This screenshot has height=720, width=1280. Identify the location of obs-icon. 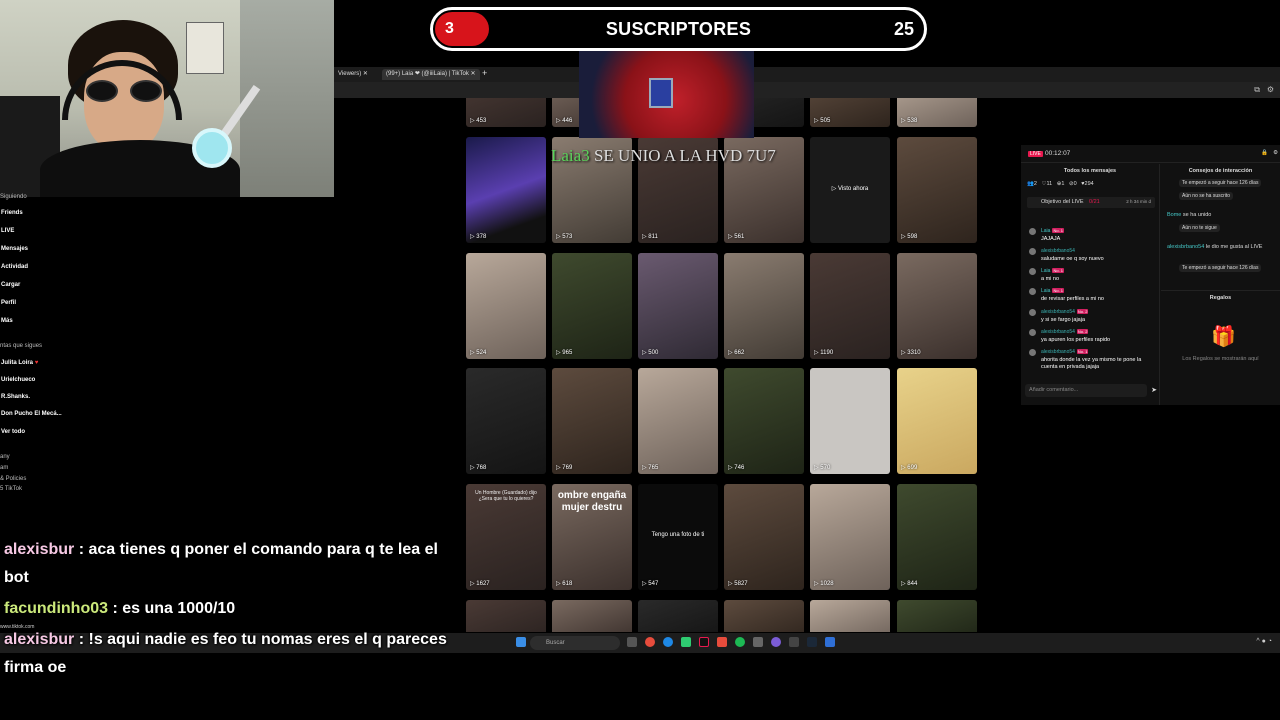
(776, 642).